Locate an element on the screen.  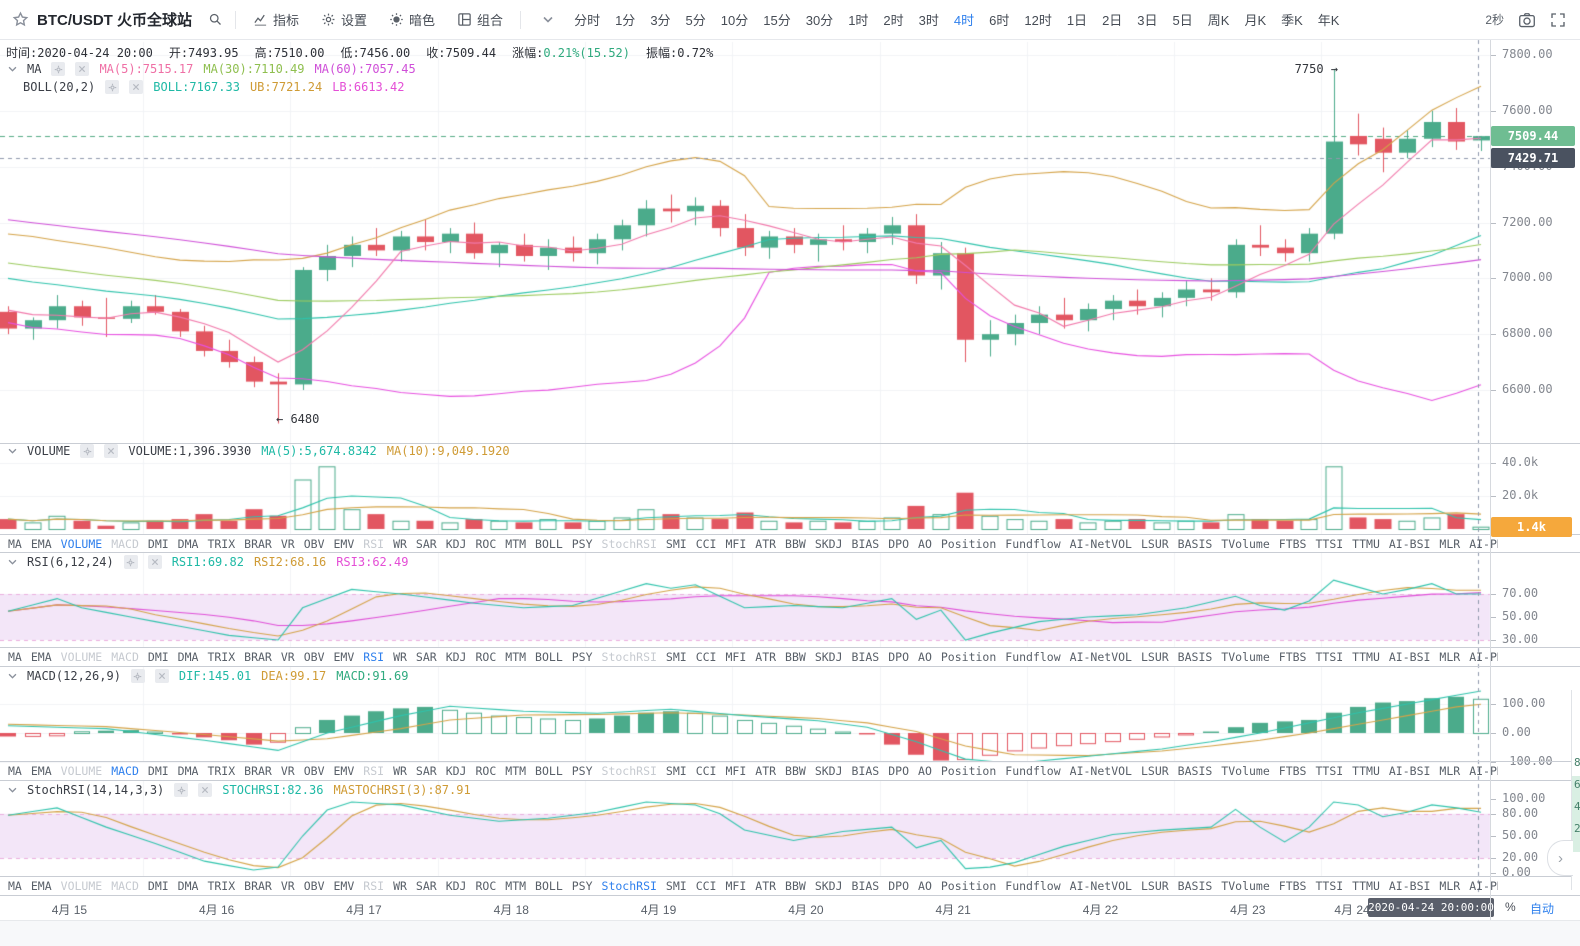
volume-settings-icon is located at coordinates (87, 451).